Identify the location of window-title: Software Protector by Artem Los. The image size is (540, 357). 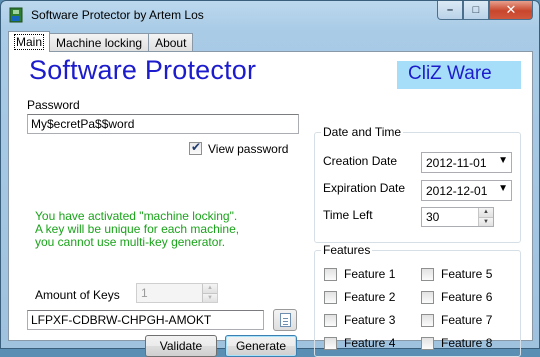
(117, 15).